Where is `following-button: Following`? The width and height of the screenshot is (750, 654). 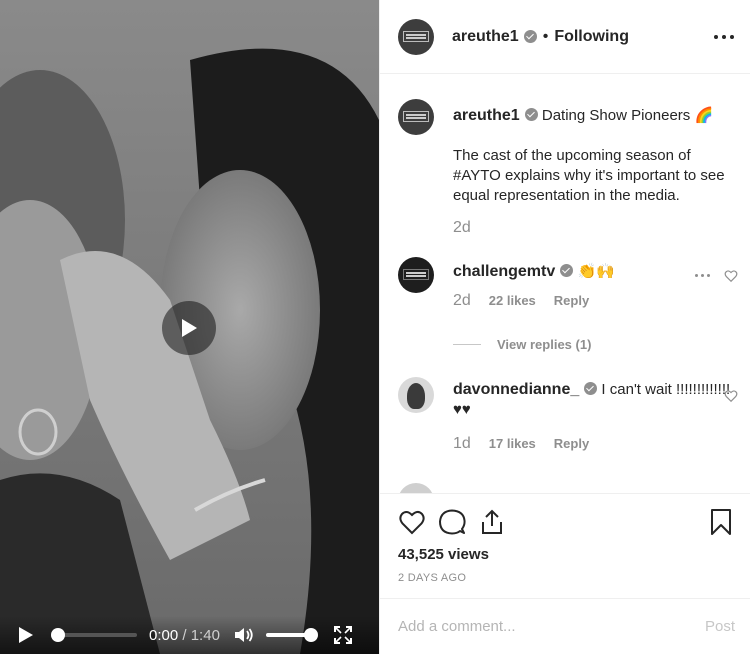 following-button: Following is located at coordinates (591, 37).